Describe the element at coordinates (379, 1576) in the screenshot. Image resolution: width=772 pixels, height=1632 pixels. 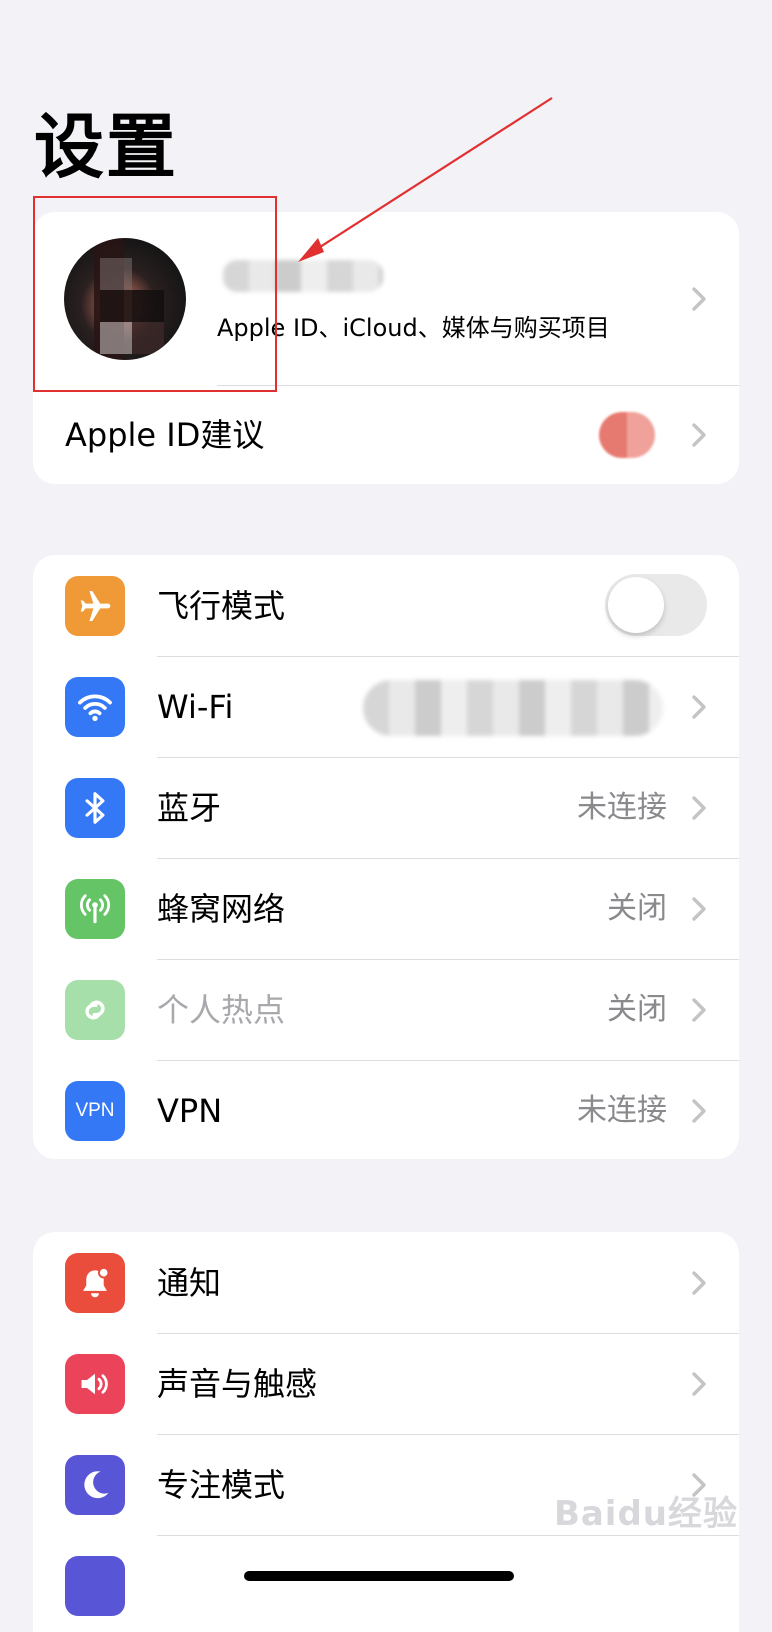
I see `home-indicator` at that location.